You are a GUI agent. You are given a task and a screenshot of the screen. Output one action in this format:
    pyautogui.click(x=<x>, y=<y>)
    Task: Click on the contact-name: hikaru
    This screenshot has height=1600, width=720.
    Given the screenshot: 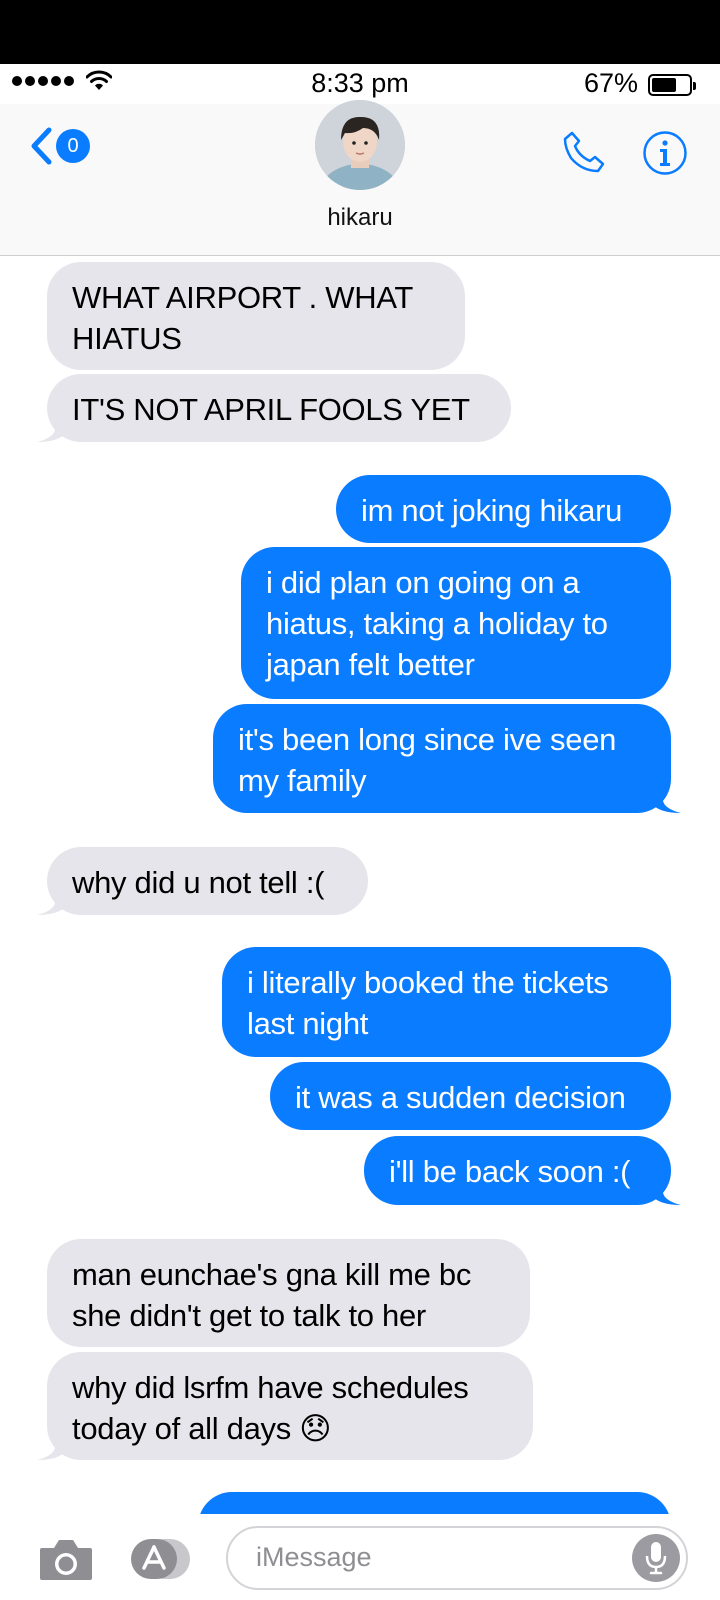 What is the action you would take?
    pyautogui.click(x=360, y=218)
    